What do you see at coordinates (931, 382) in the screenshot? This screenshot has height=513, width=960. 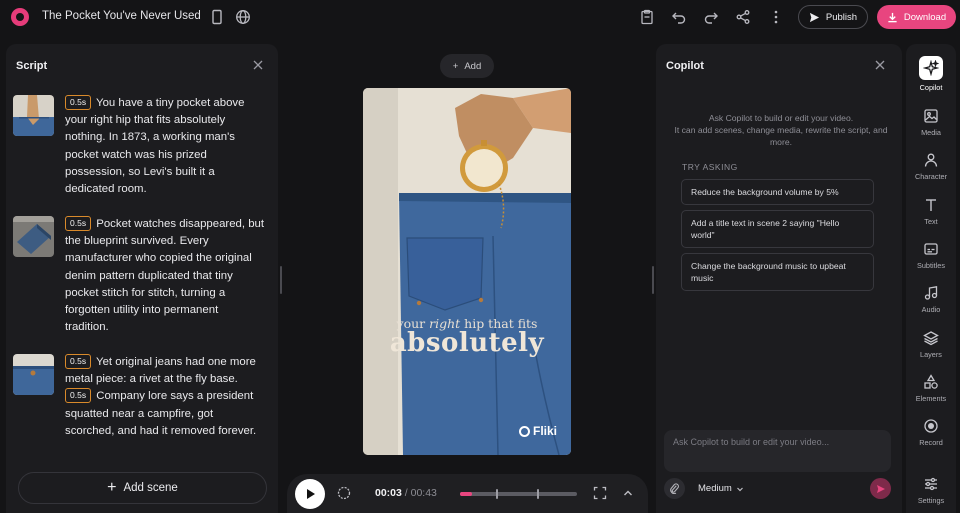 I see `shapes-icon` at bounding box center [931, 382].